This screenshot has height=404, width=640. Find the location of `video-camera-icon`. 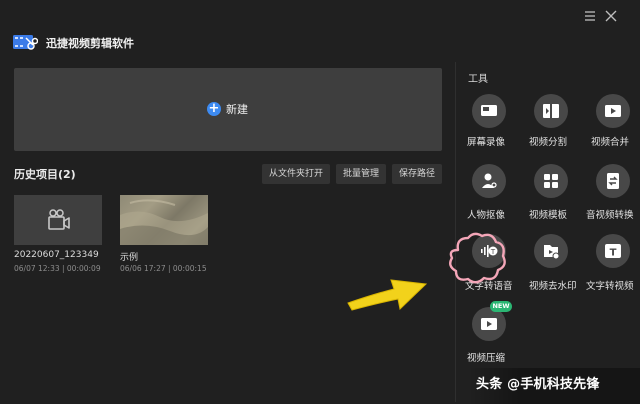

video-camera-icon is located at coordinates (59, 219).